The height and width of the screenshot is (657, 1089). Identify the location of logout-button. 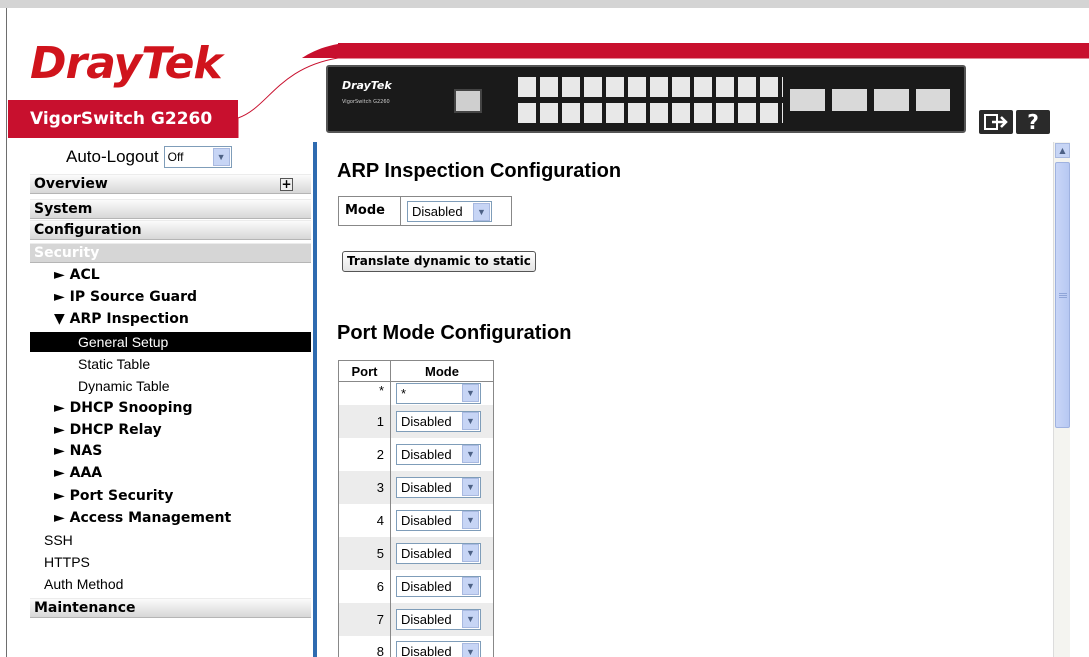
(996, 122).